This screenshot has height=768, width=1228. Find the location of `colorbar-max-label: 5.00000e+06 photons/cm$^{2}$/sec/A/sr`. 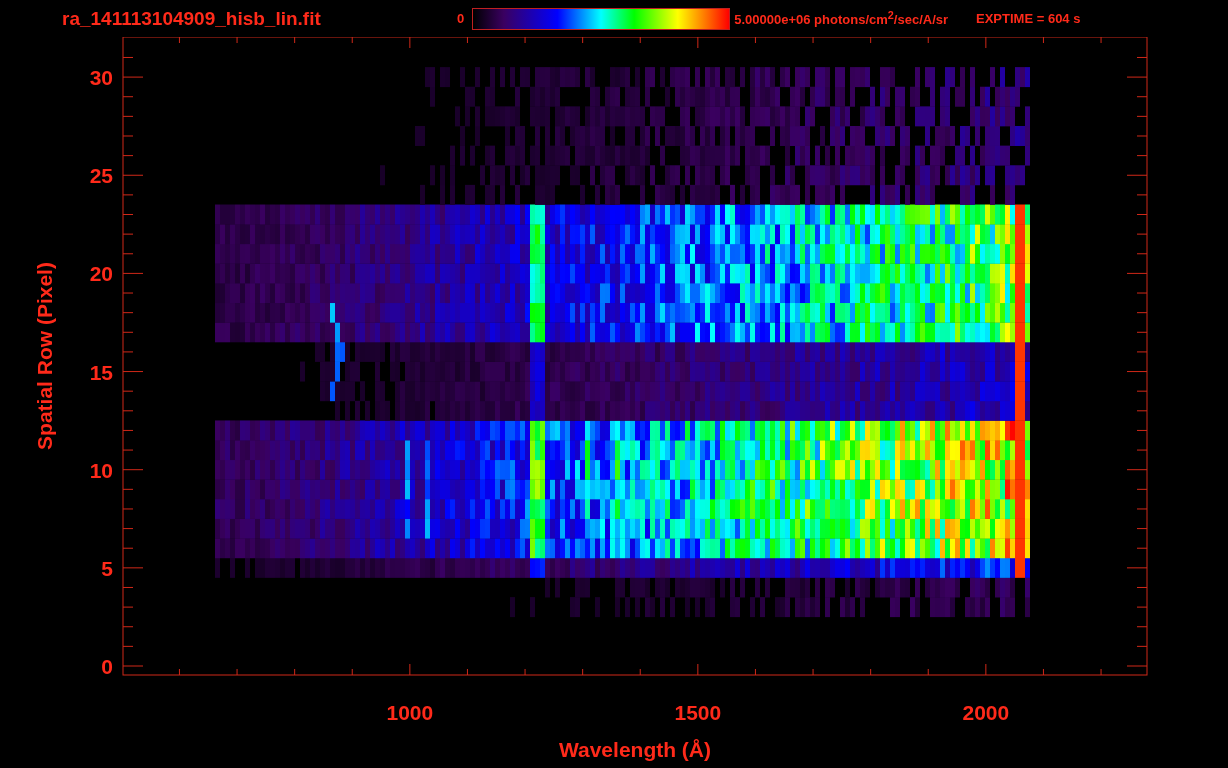

colorbar-max-label: 5.00000e+06 photons/cm$^{2}$/sec/A/sr is located at coordinates (841, 18).